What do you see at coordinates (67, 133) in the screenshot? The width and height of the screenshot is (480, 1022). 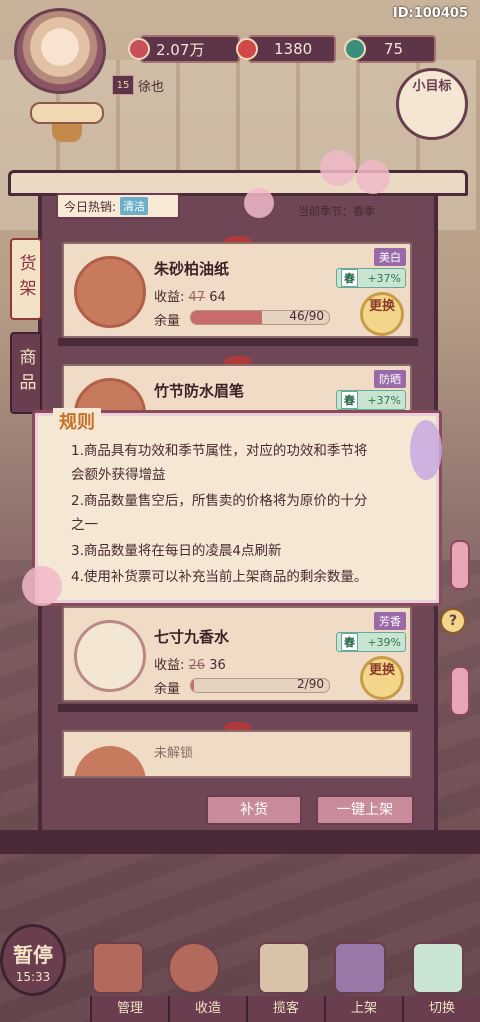 I see `scroll-tassel-icon` at bounding box center [67, 133].